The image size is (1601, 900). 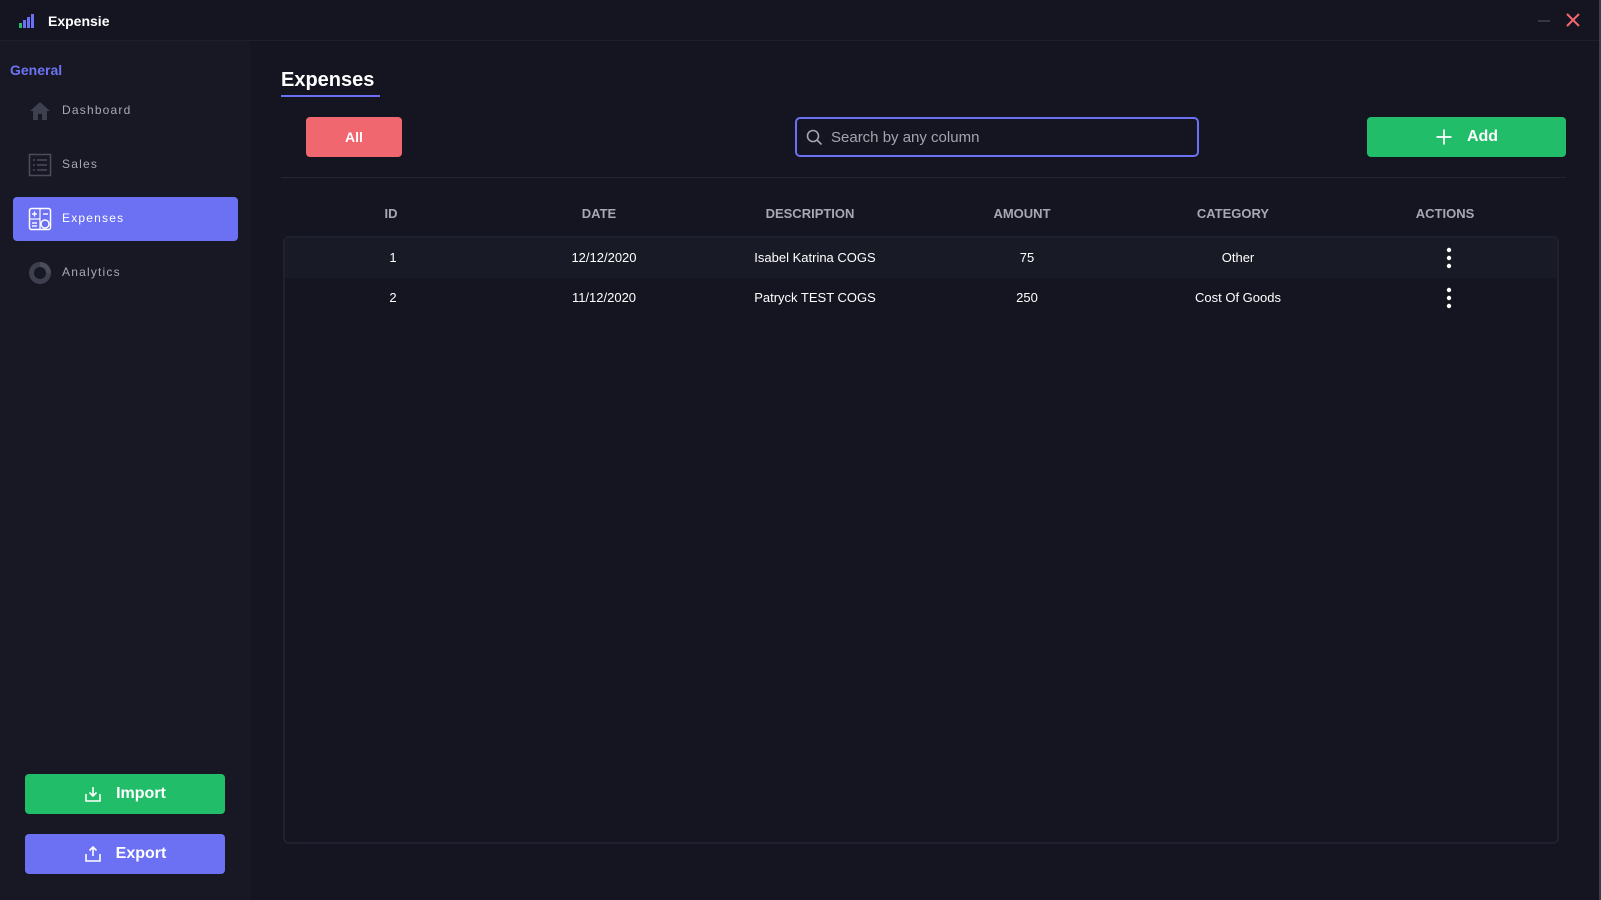 What do you see at coordinates (125, 219) in the screenshot?
I see `sidebar-item-expenses: Expenses` at bounding box center [125, 219].